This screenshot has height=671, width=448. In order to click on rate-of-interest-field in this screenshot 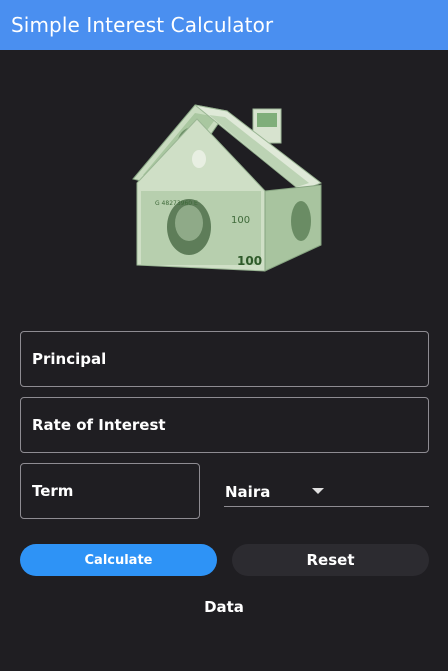, I will do `click(224, 425)`.